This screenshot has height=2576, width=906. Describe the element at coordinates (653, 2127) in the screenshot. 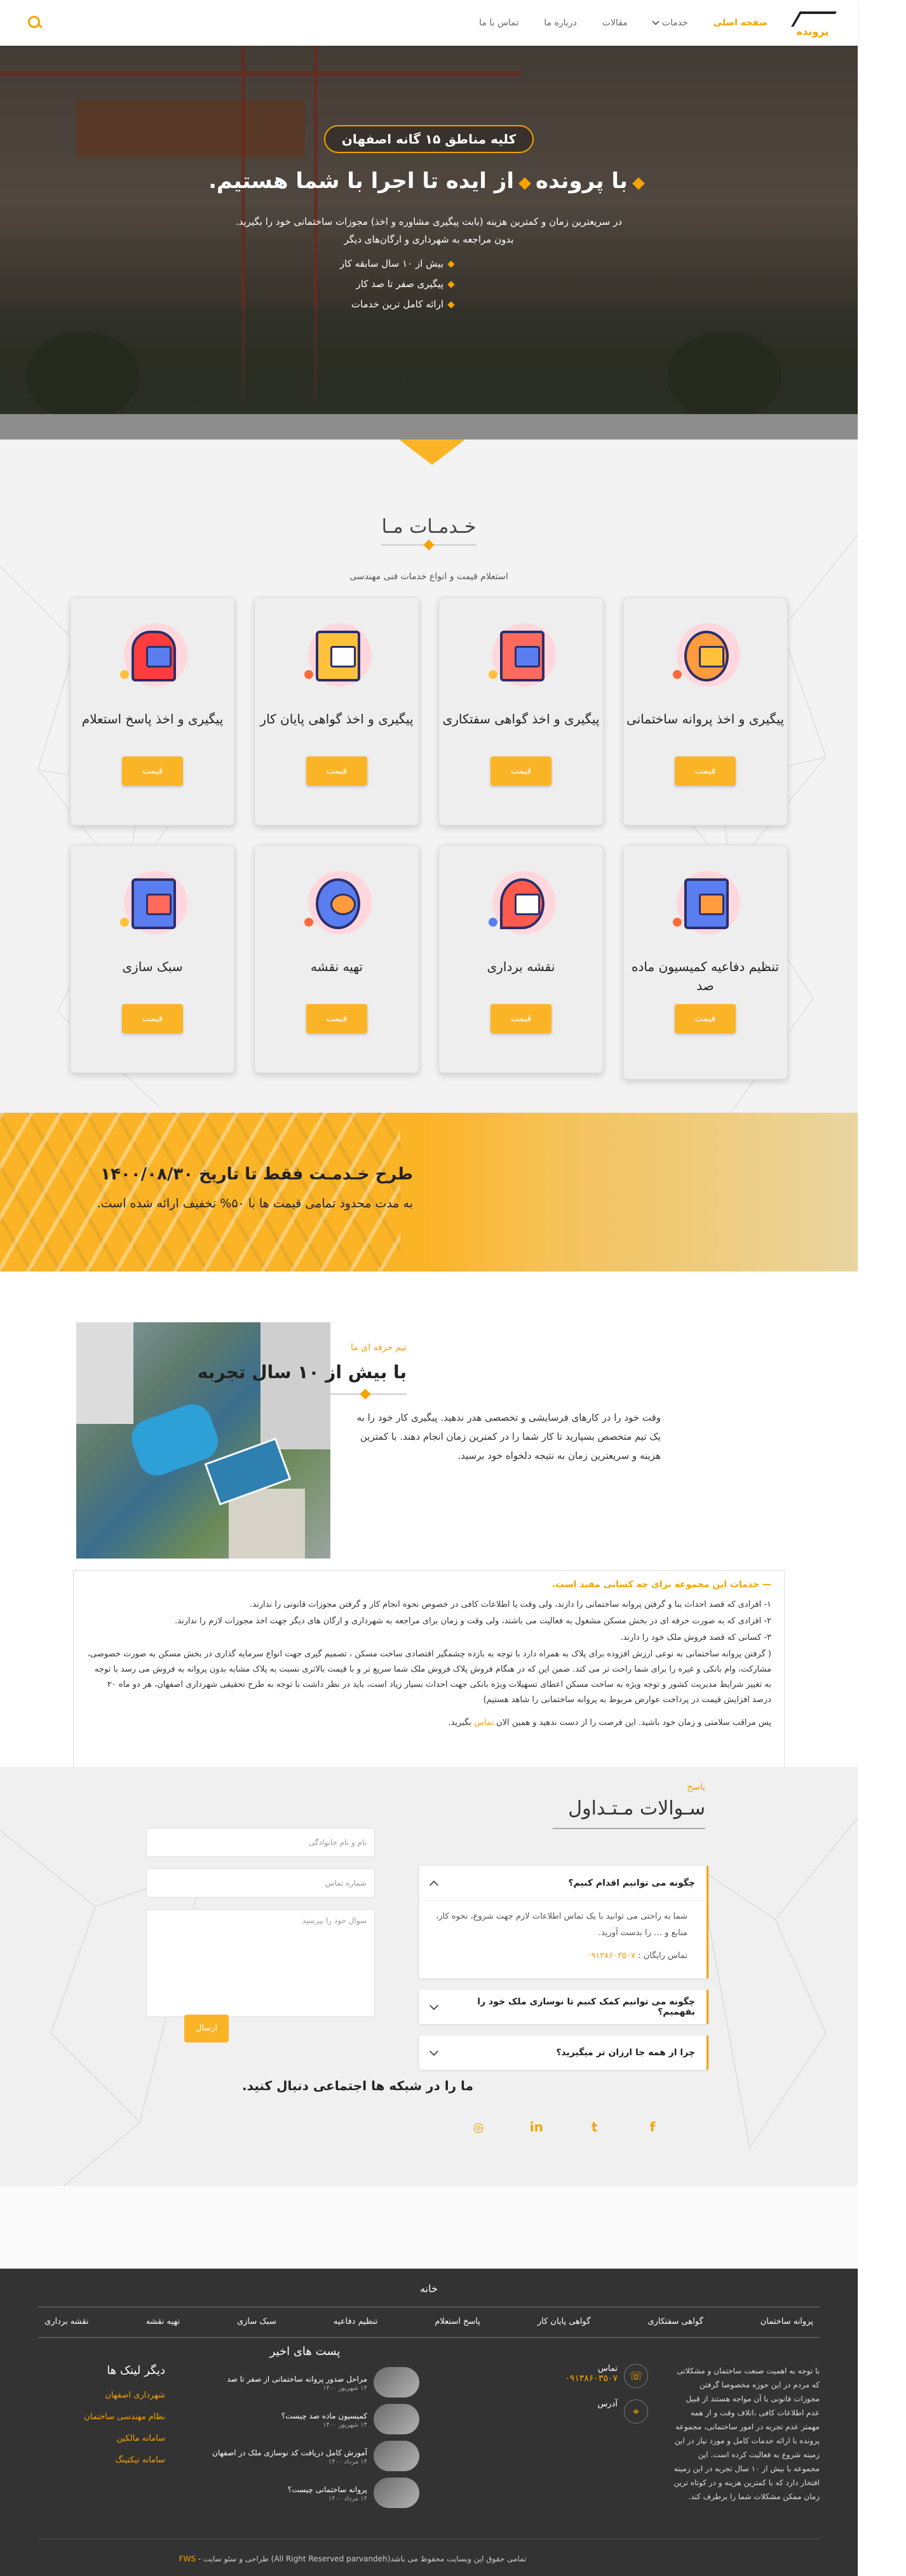

I see `facebook-icon: f` at that location.